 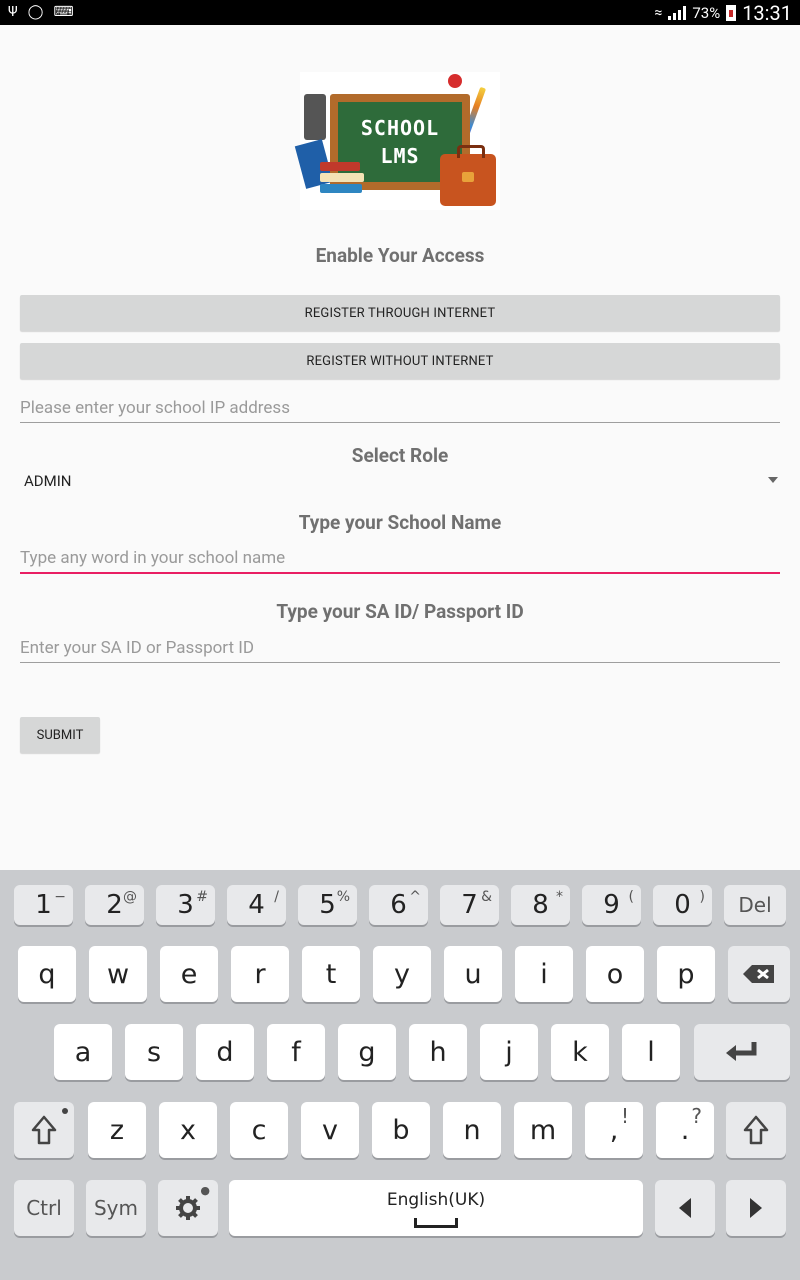 I want to click on key-i: i, so click(x=544, y=974).